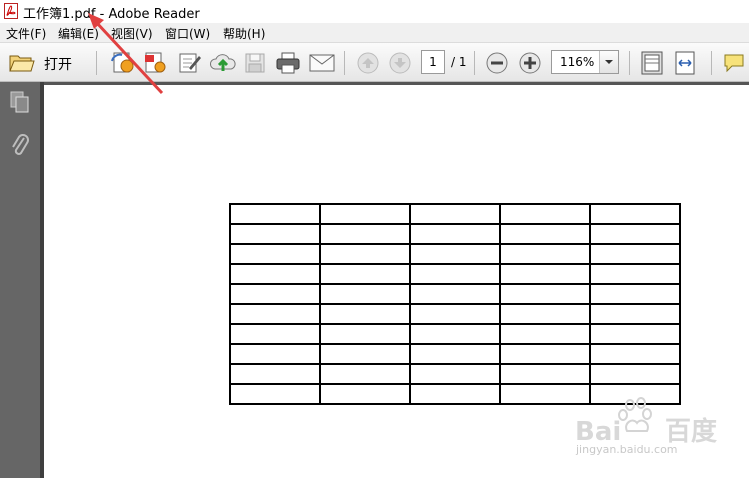 This screenshot has height=478, width=749. What do you see at coordinates (20, 145) in the screenshot?
I see `attachment-paperclip-icon` at bounding box center [20, 145].